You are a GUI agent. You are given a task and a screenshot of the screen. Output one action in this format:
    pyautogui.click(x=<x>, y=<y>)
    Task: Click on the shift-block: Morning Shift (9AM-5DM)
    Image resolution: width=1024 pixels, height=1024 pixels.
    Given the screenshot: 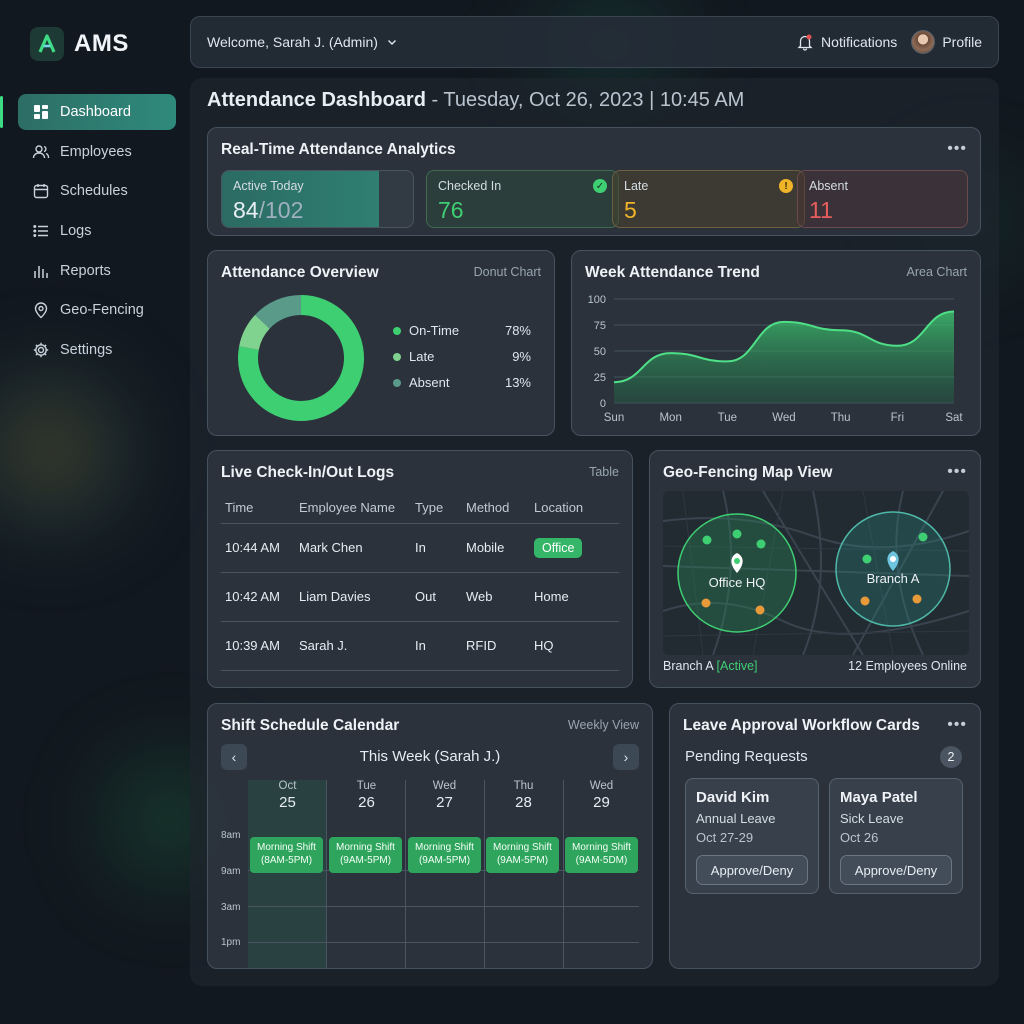 What is the action you would take?
    pyautogui.click(x=601, y=855)
    